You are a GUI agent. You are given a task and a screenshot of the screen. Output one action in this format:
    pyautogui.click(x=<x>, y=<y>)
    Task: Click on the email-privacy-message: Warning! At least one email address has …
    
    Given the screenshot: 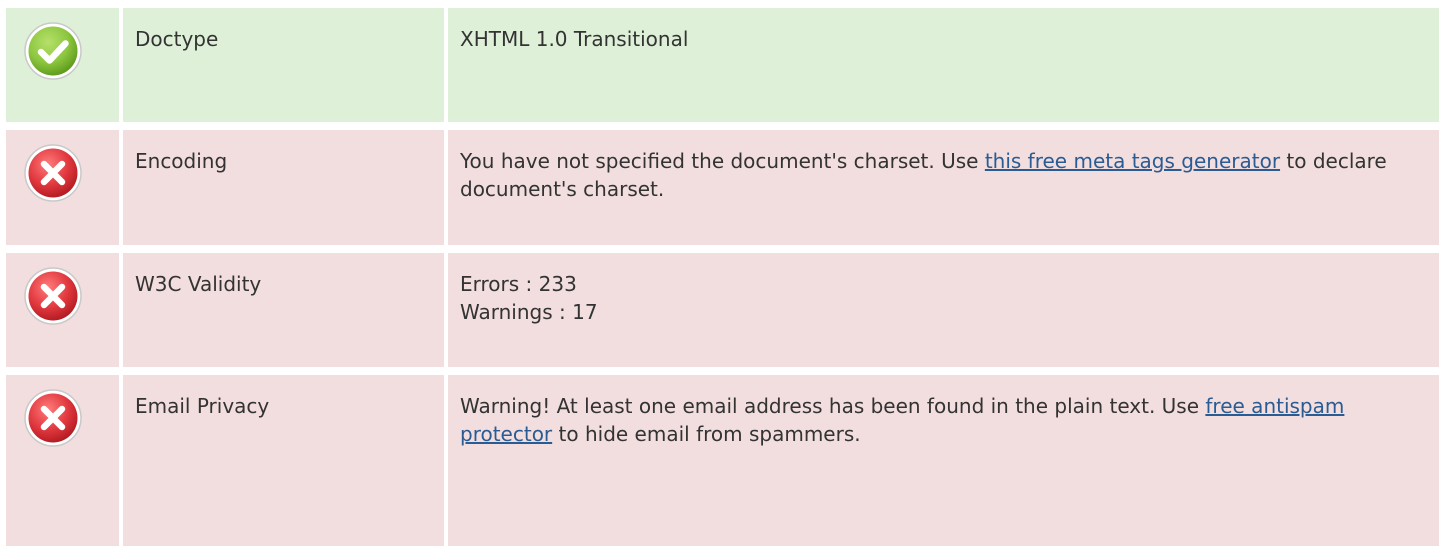 What is the action you would take?
    pyautogui.click(x=942, y=420)
    